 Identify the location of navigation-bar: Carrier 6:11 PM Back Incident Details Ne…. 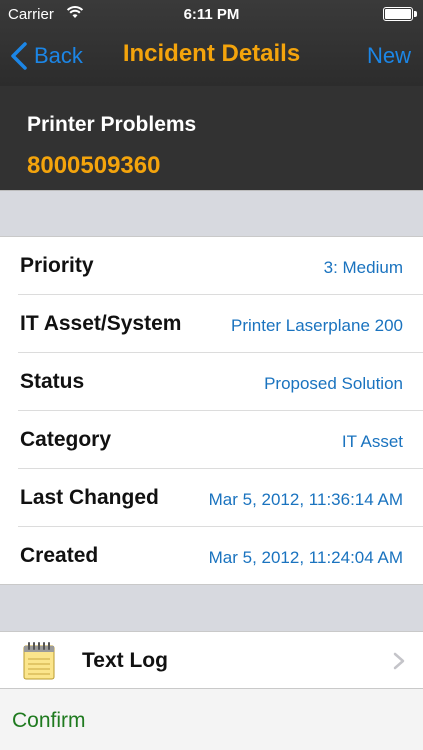
(211, 43).